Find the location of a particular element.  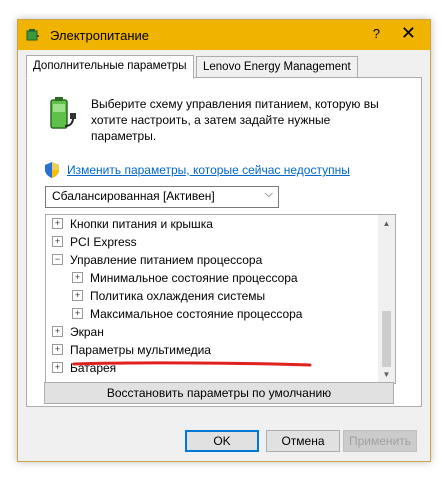

power-plan-value: Сбалансированная [Активен] is located at coordinates (133, 196).